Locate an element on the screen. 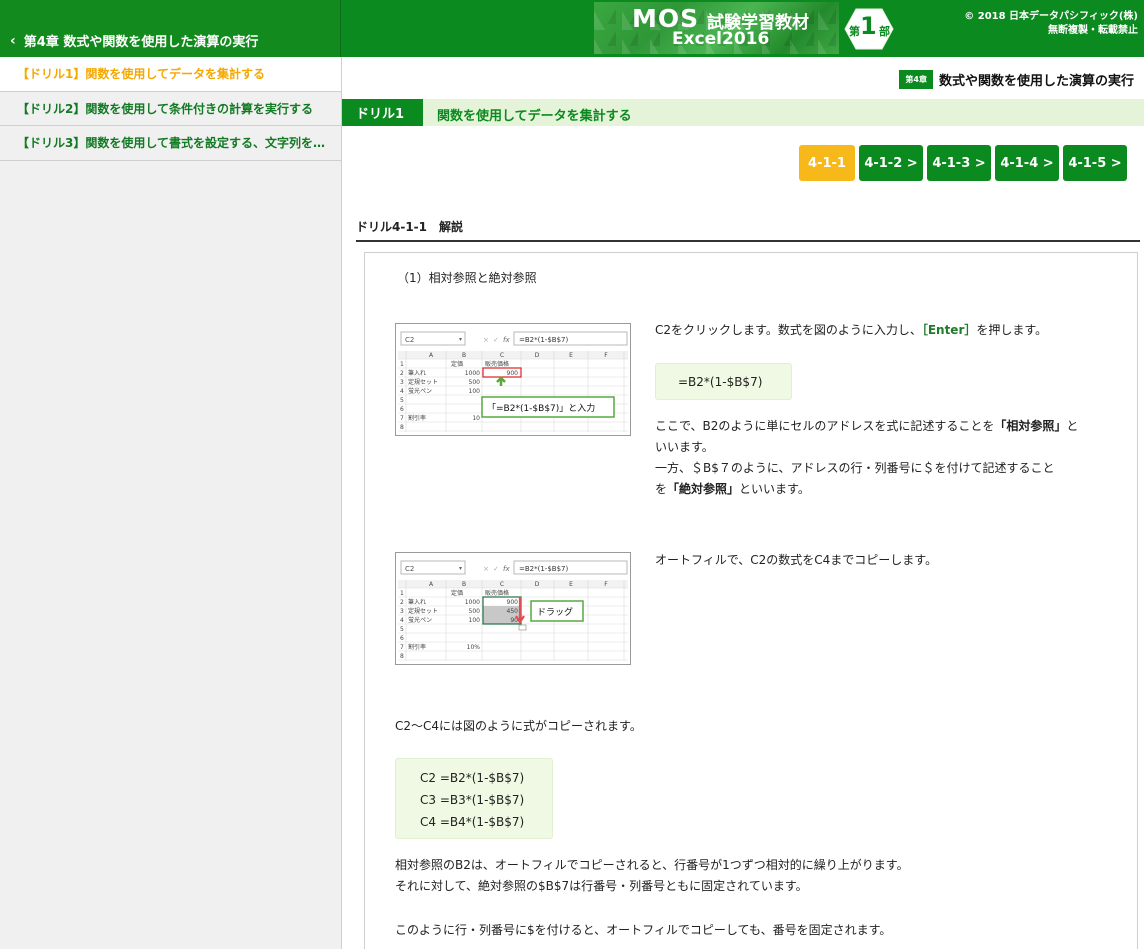 Image resolution: width=1144 pixels, height=949 pixels. callout-drag-text: ドラッグ is located at coordinates (555, 612).